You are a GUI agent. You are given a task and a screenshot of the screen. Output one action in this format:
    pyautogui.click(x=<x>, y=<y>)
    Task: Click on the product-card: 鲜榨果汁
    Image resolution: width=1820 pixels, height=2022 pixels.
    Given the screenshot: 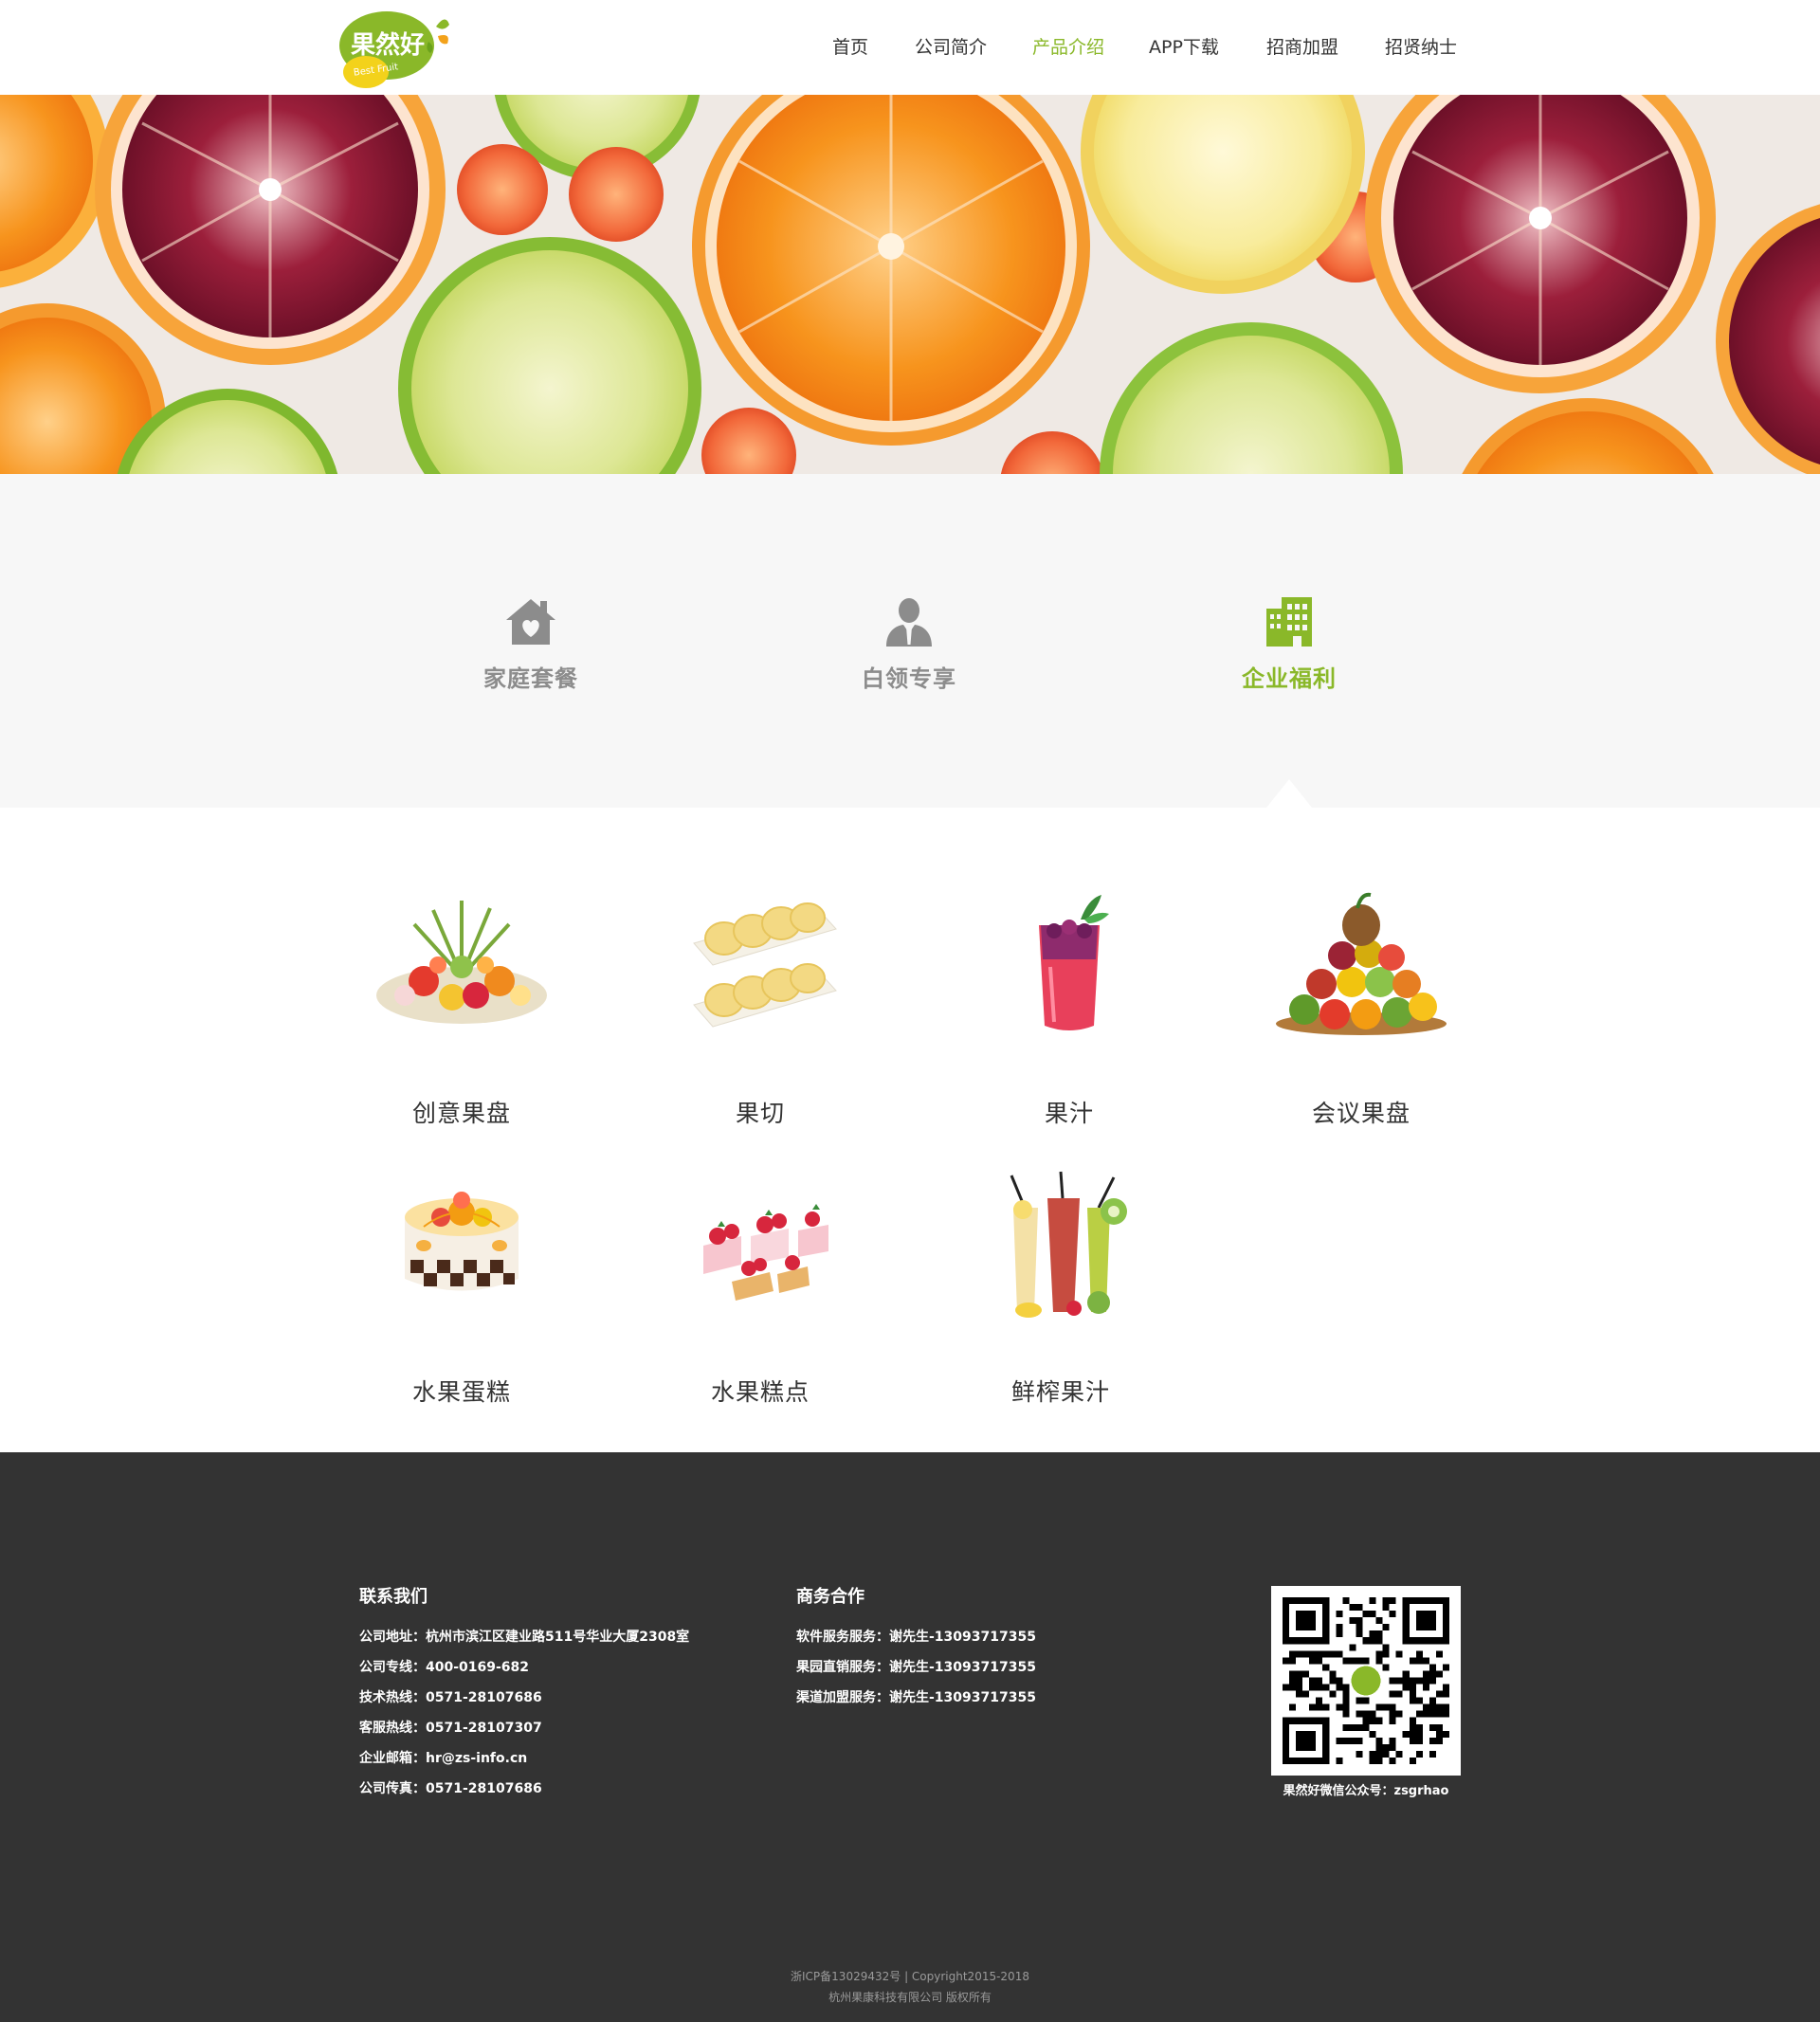 What is the action you would take?
    pyautogui.click(x=1060, y=1289)
    